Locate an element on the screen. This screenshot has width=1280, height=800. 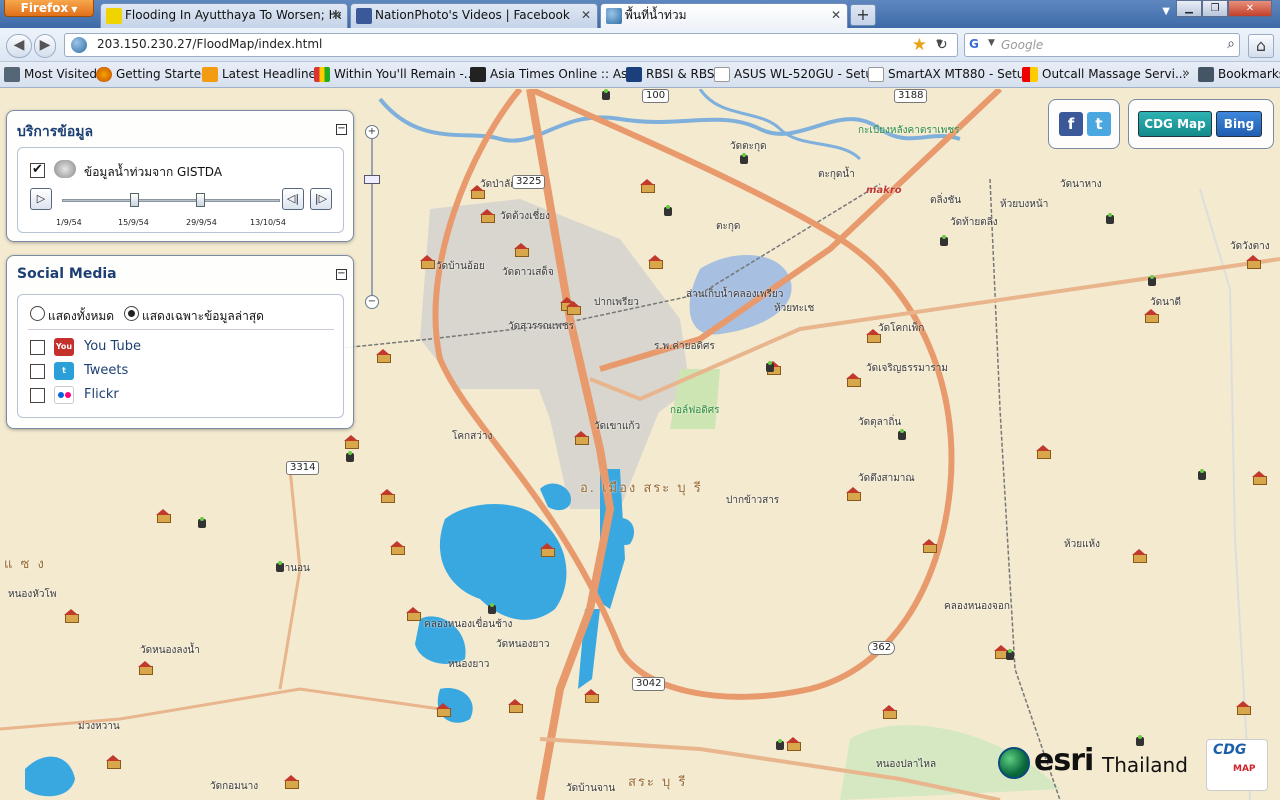
reload-icon: ↻ is located at coordinates (942, 45).